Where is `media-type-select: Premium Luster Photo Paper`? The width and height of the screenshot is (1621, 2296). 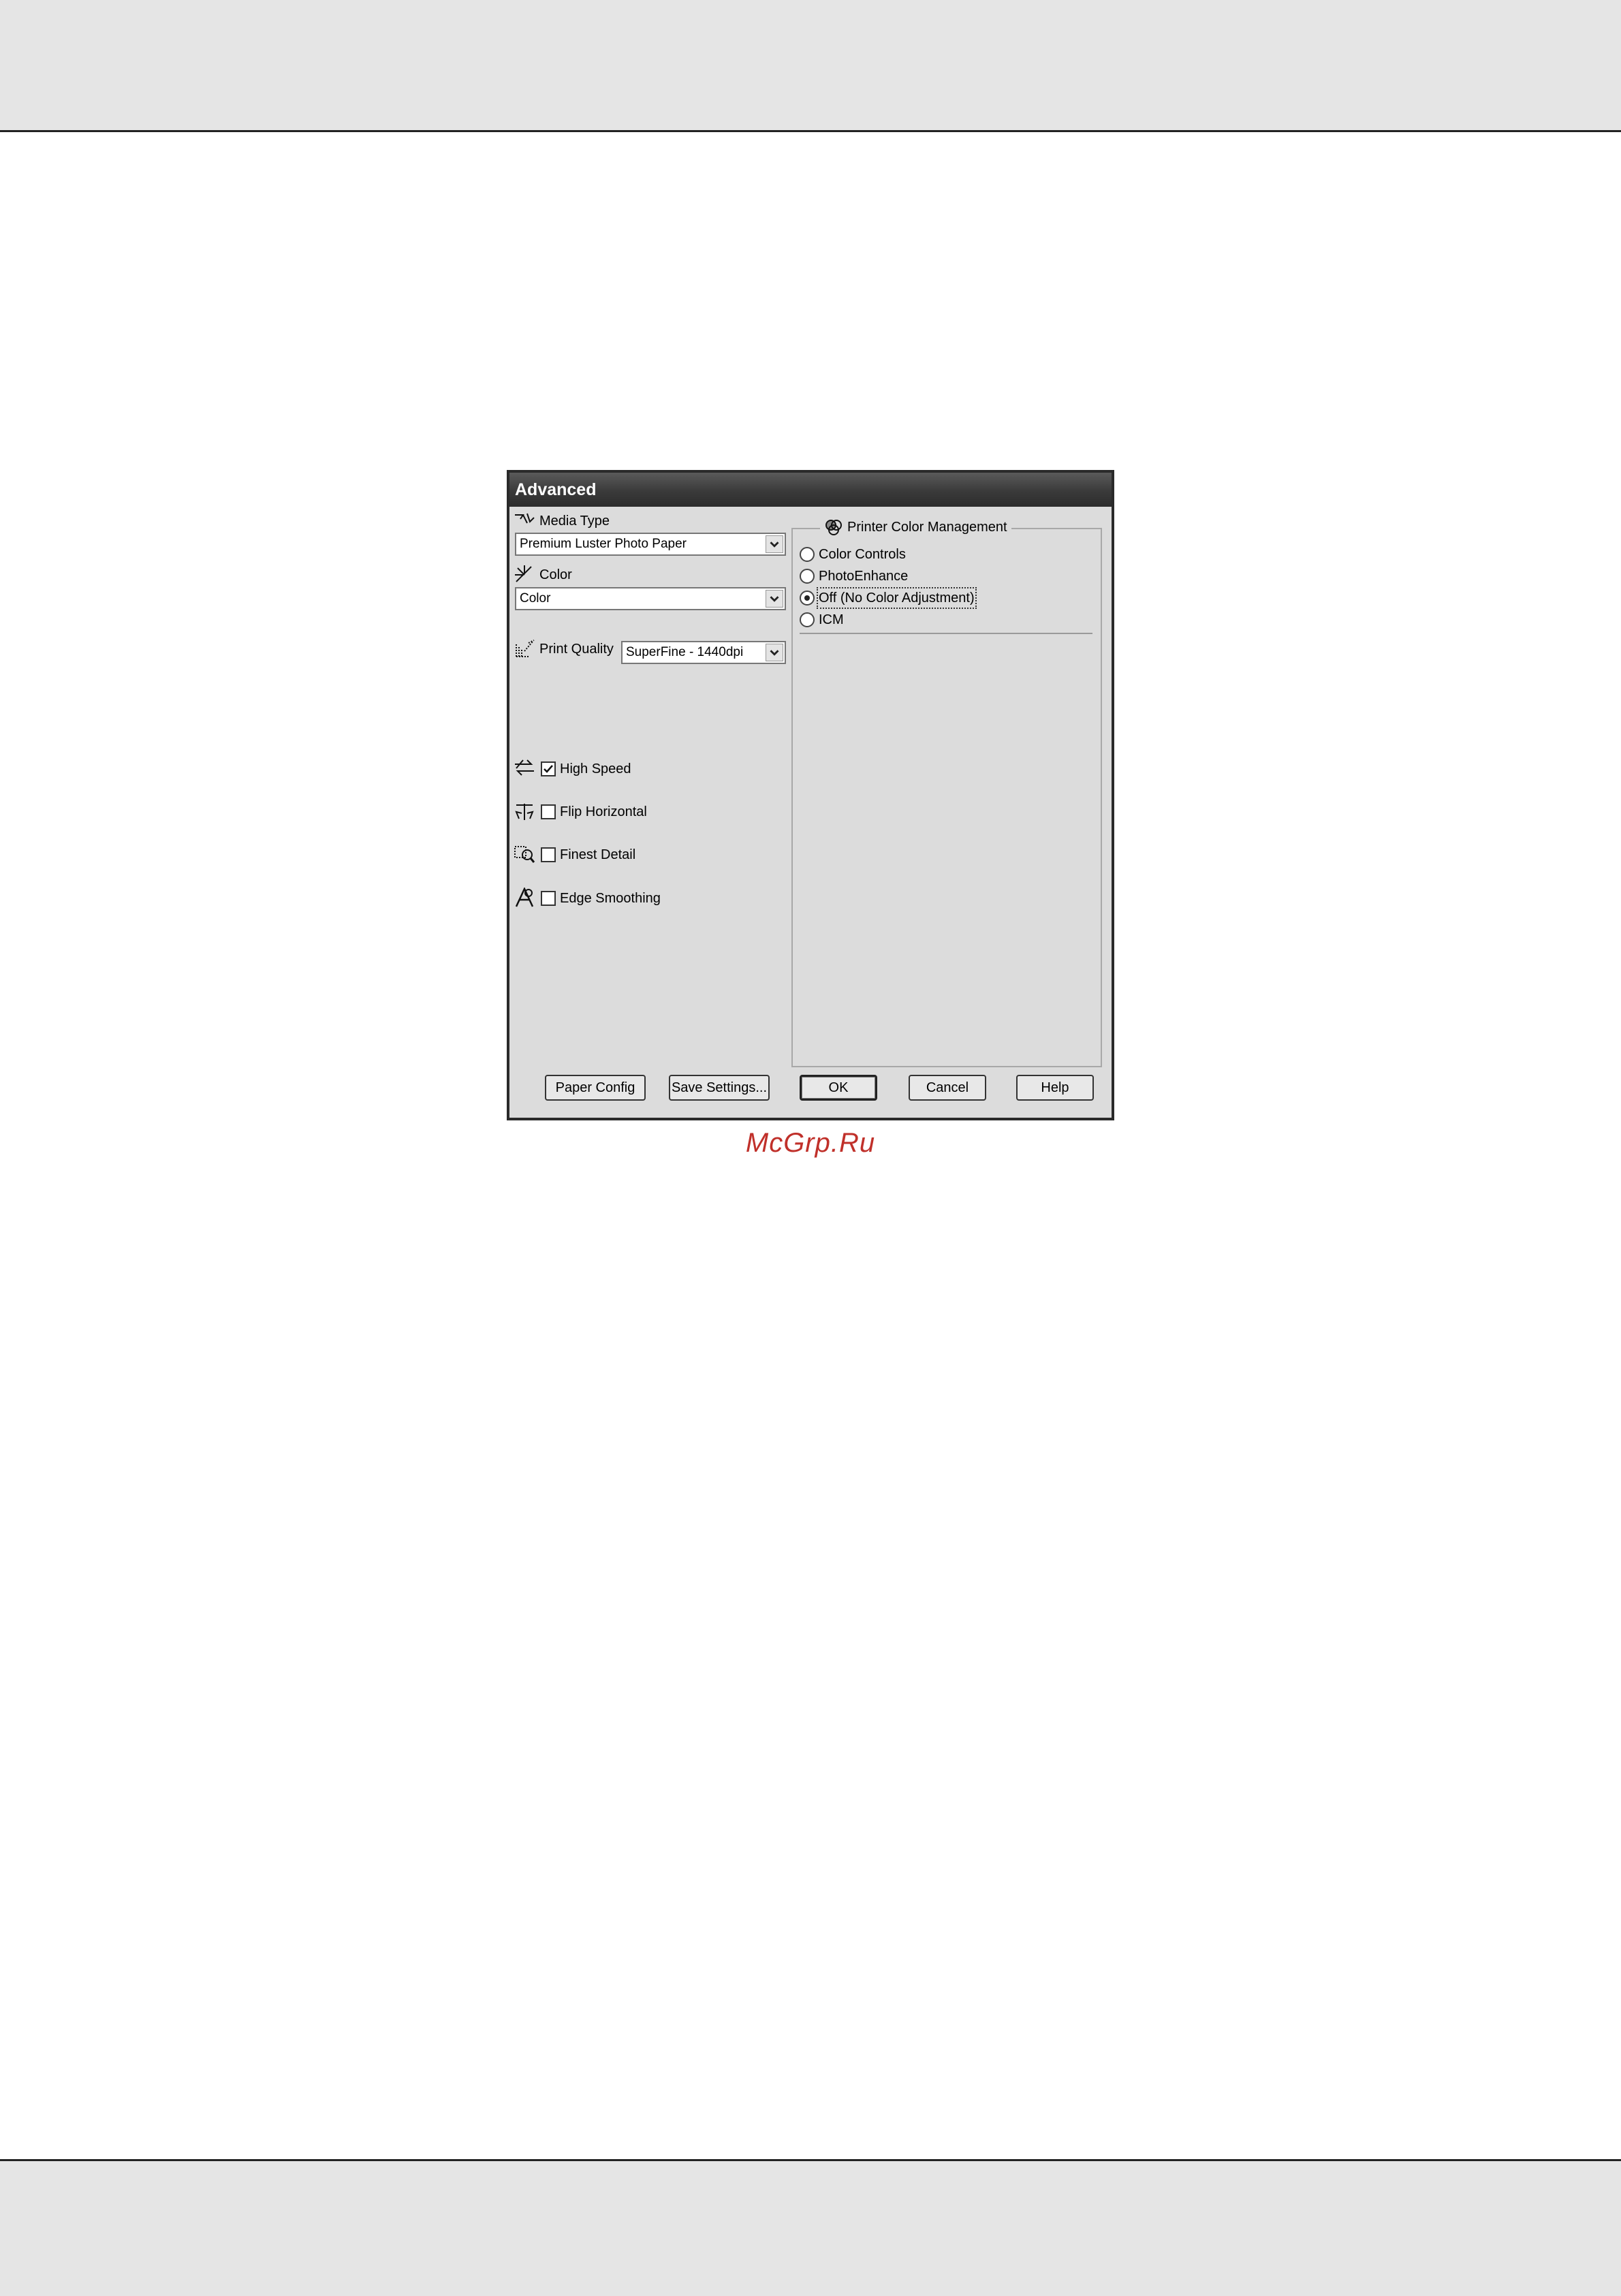 media-type-select: Premium Luster Photo Paper is located at coordinates (650, 544).